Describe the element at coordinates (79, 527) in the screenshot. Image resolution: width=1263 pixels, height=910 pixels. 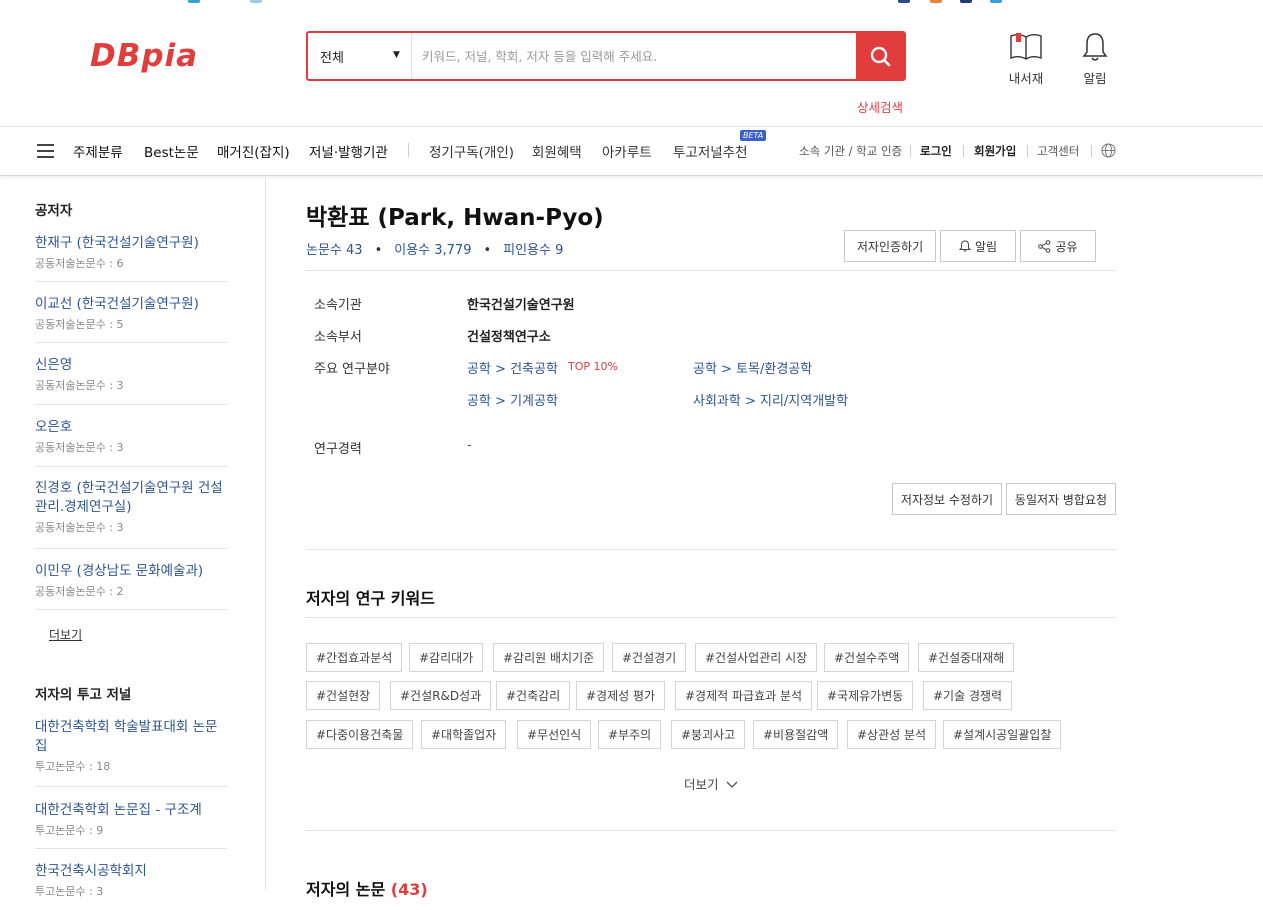
I see `coauthor-count: 공동저술논문수 : 3` at that location.